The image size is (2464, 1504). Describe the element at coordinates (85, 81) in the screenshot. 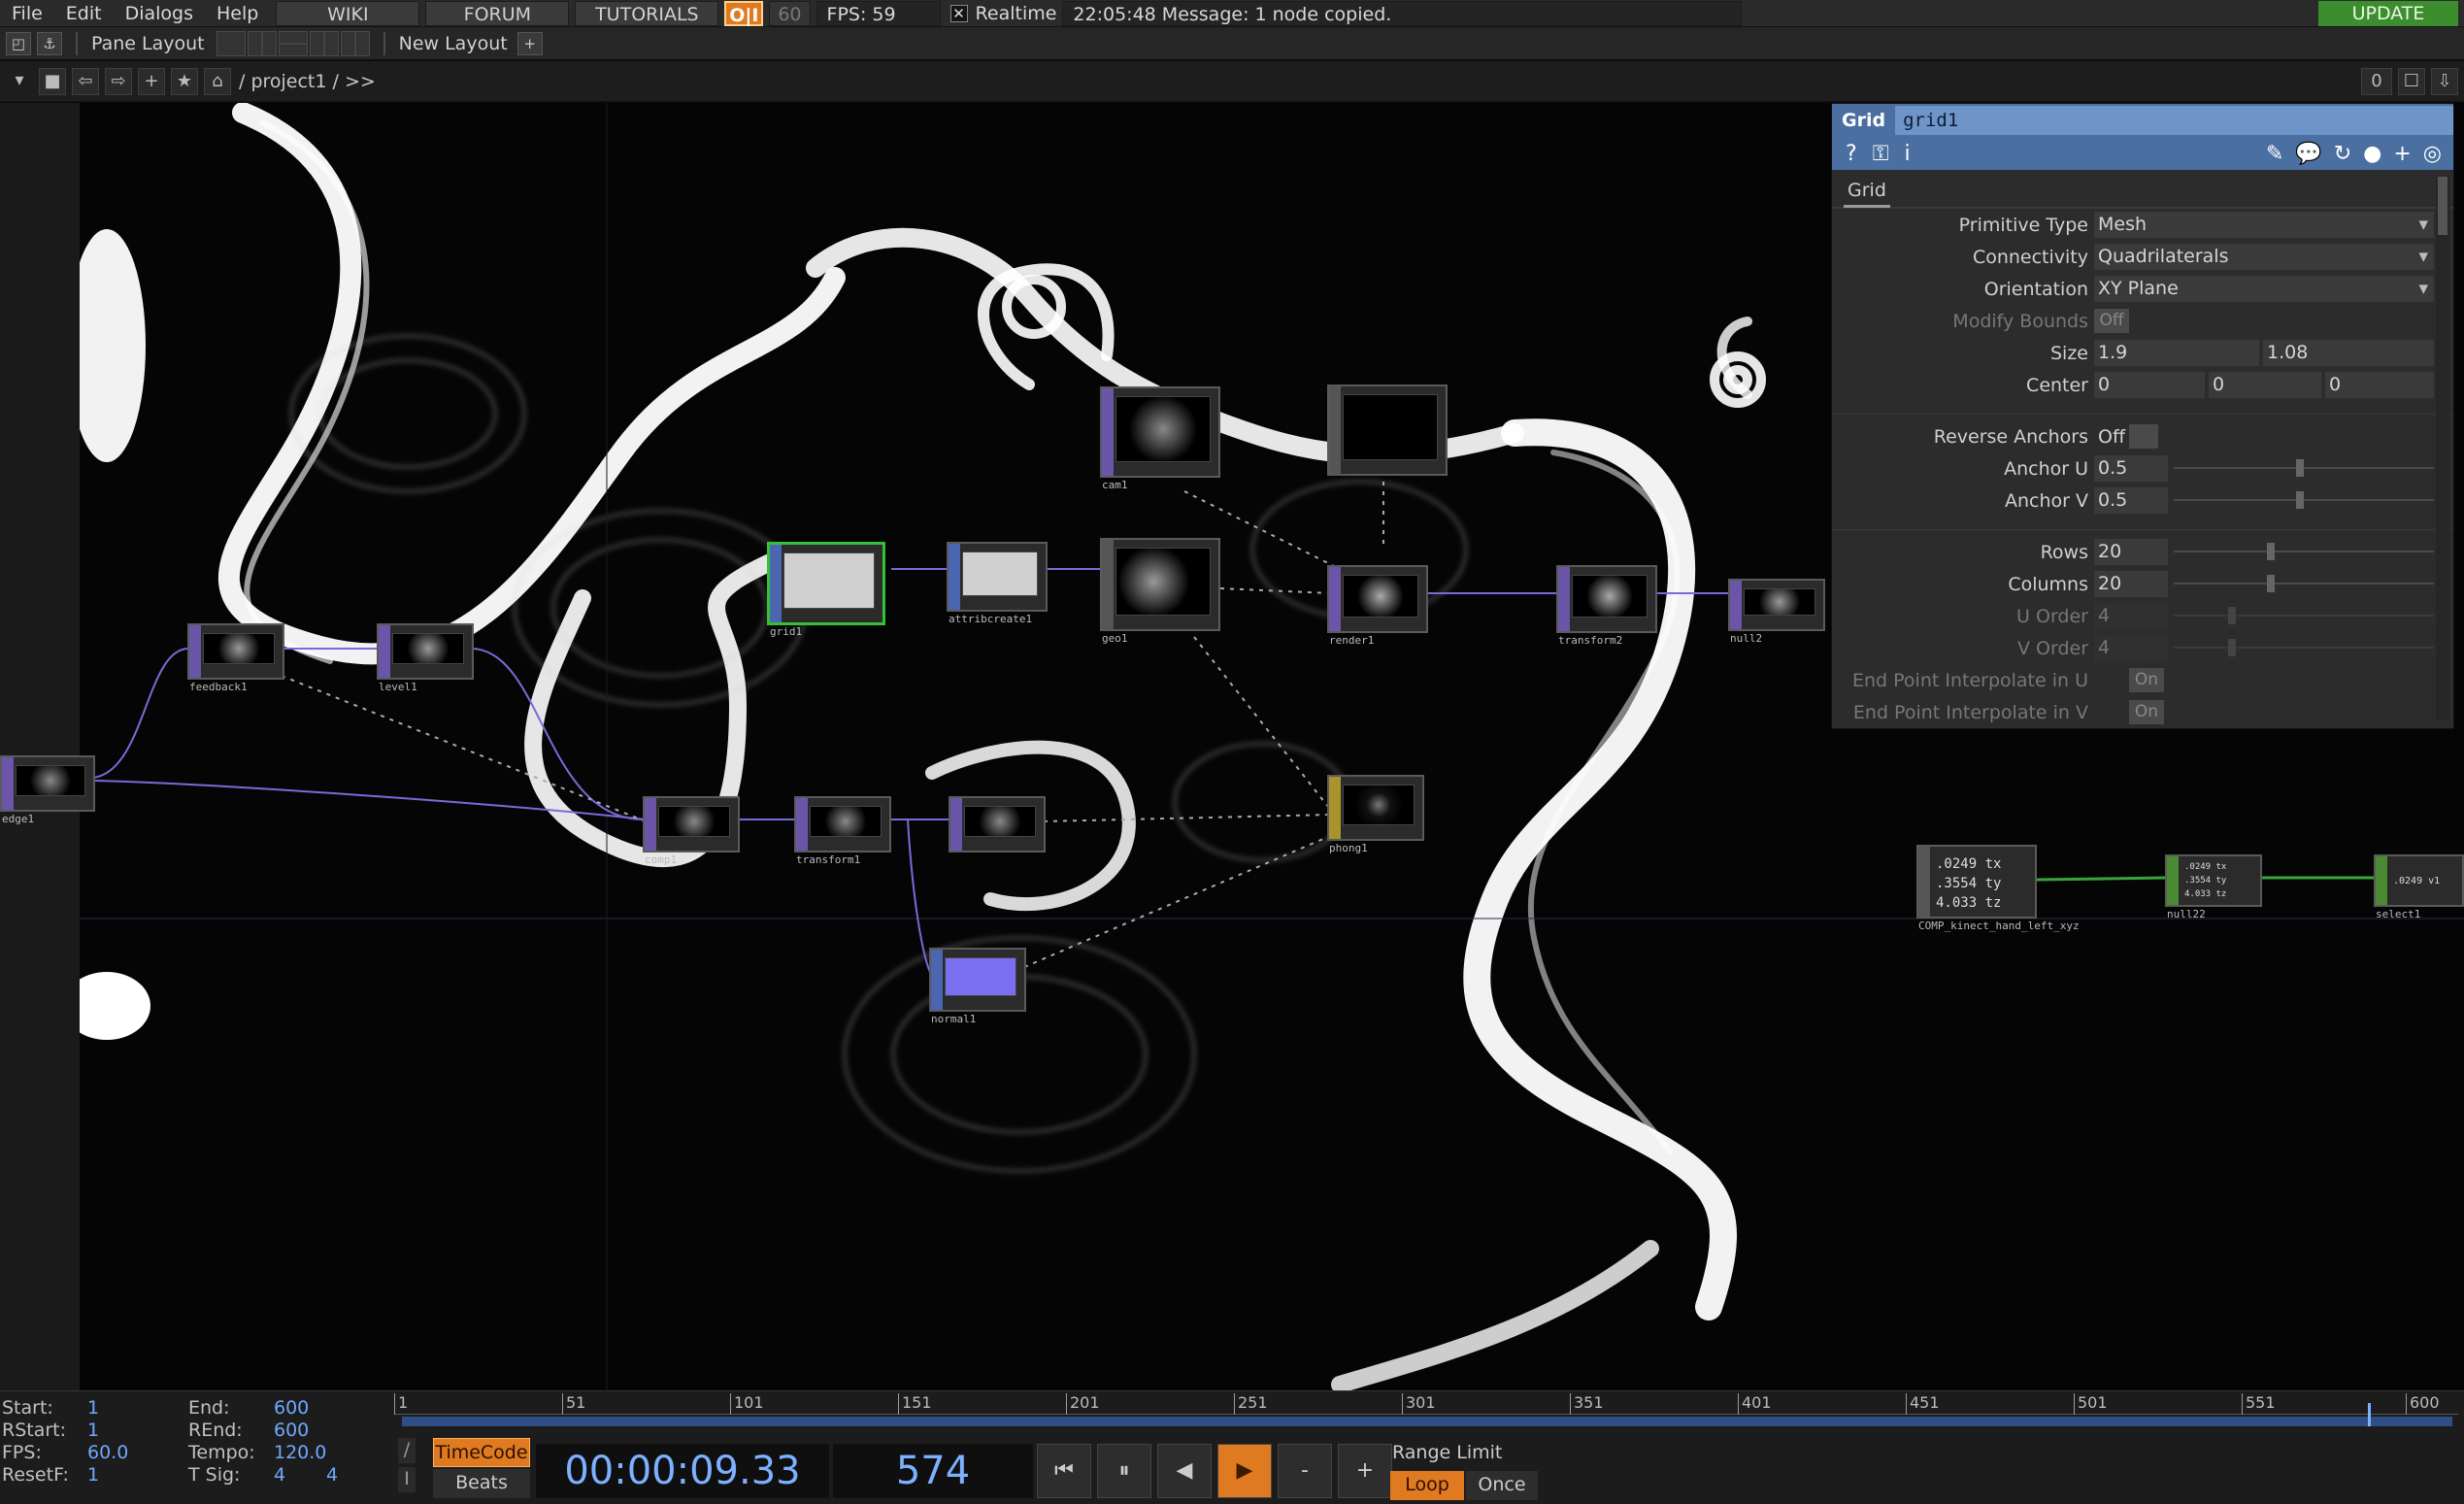

I see `back-arrow-icon: ⇦` at that location.